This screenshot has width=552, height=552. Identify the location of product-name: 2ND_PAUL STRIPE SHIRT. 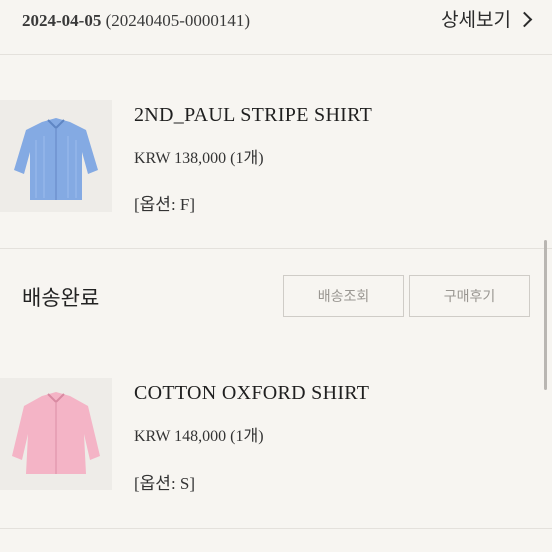
(253, 115).